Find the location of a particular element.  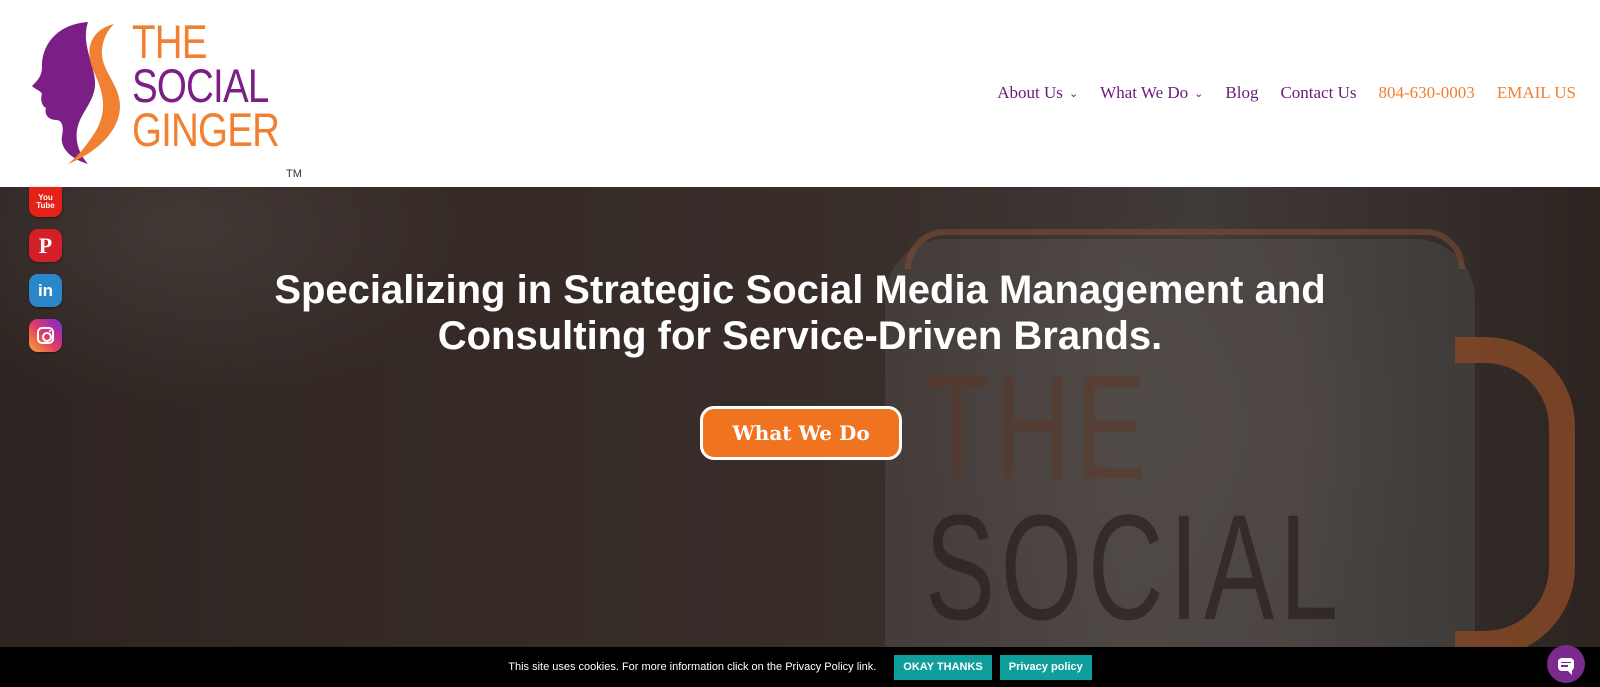

nav-about-us-label: About Us is located at coordinates (1030, 92).